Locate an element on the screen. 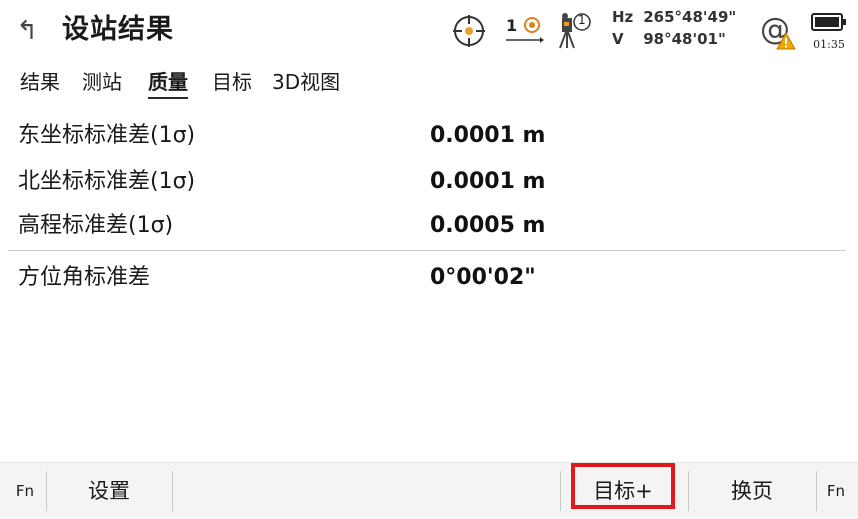 Image resolution: width=858 pixels, height=519 pixels. tab-bar: 结果 测站 质量 目标 3D视图 is located at coordinates (429, 83).